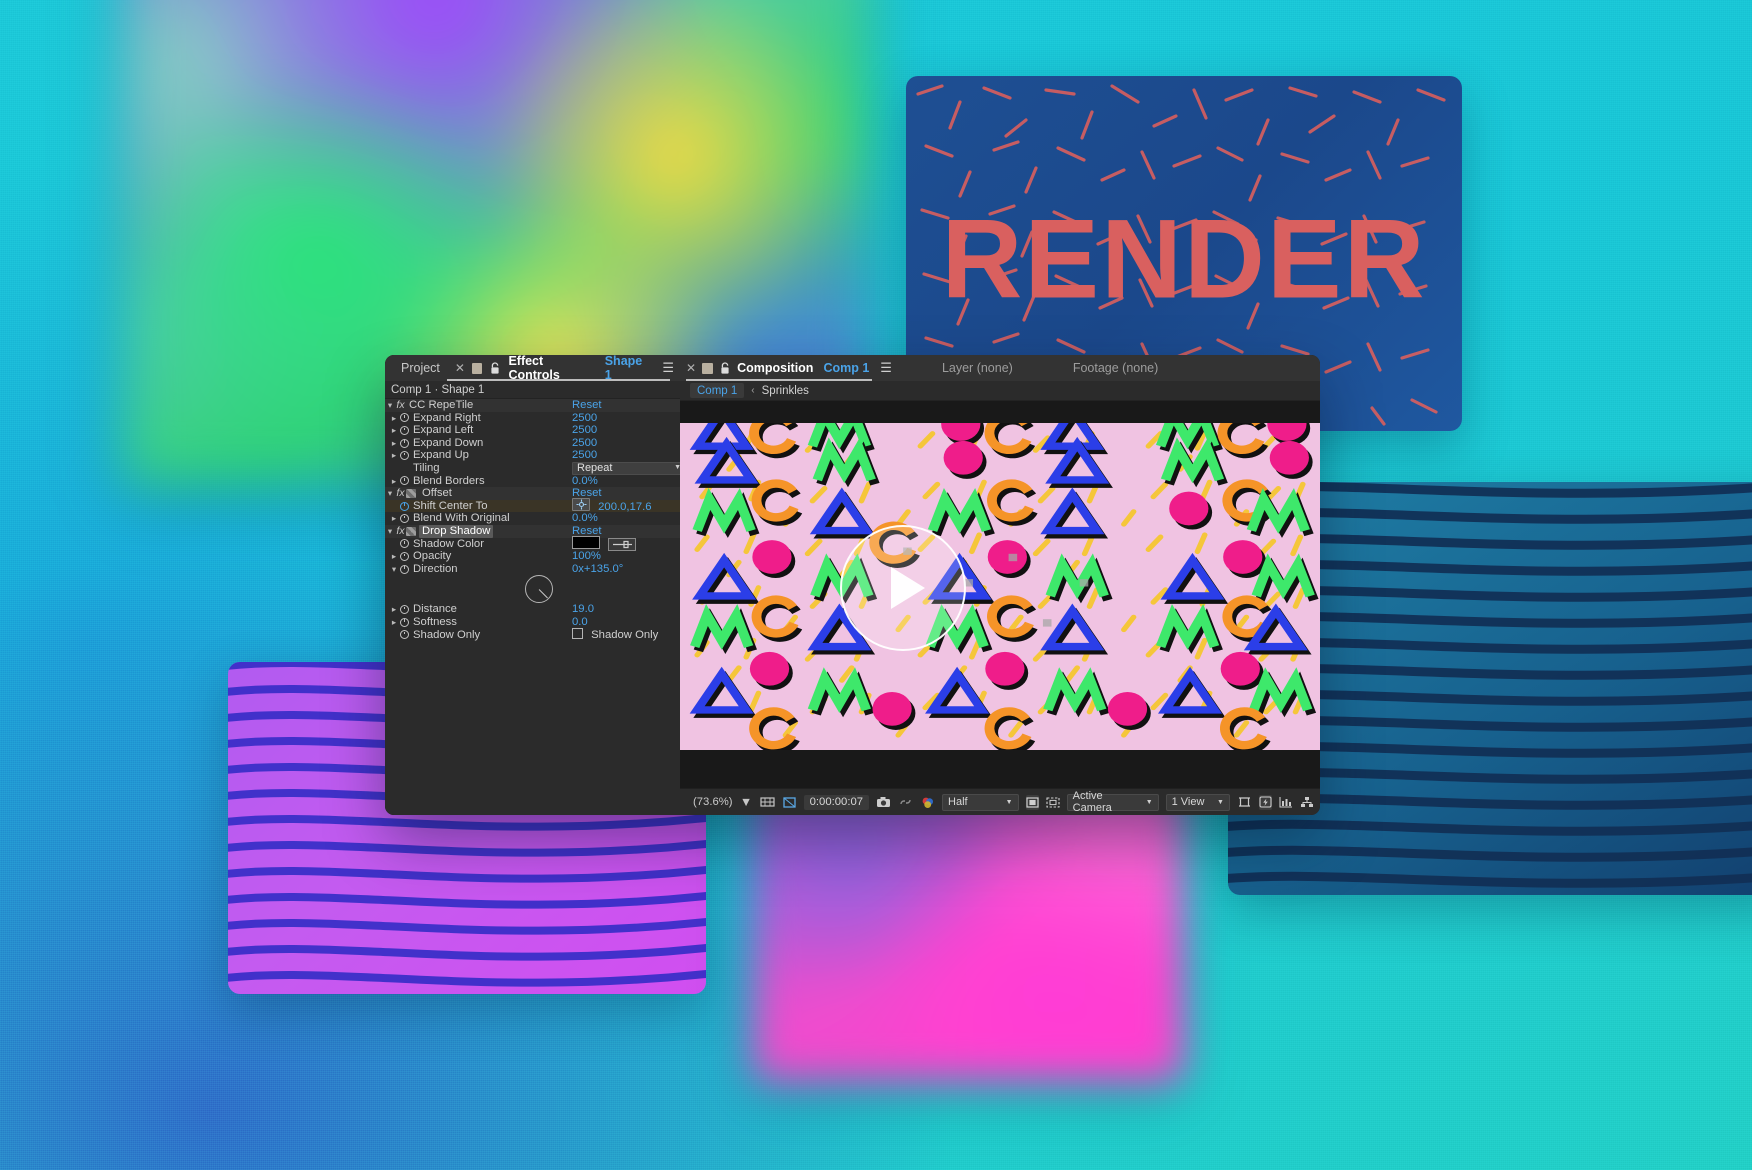 The height and width of the screenshot is (1170, 1752). What do you see at coordinates (532, 505) in the screenshot?
I see `property-row-shift-center-to: Shift Center To 200.0,17.6` at bounding box center [532, 505].